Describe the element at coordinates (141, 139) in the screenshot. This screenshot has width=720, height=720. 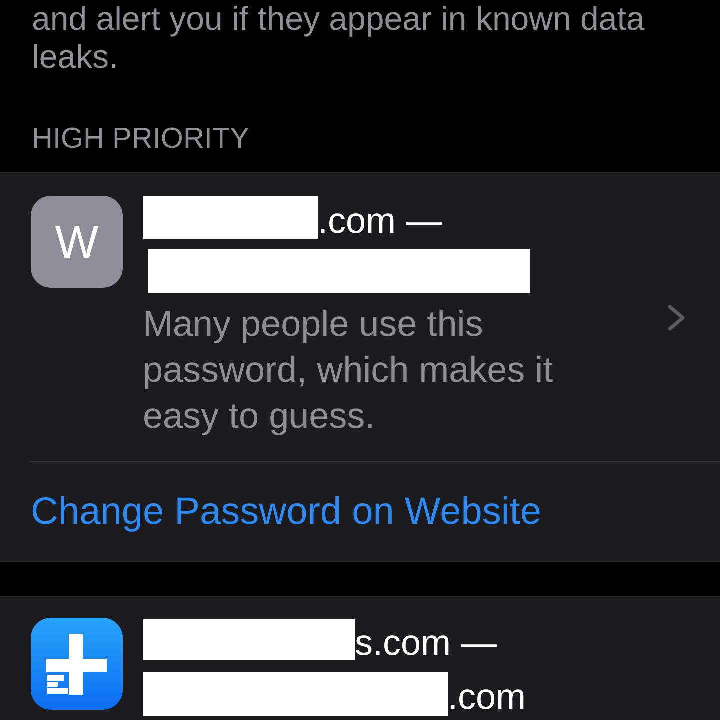
I see `section-header: HIGH PRIORITY` at that location.